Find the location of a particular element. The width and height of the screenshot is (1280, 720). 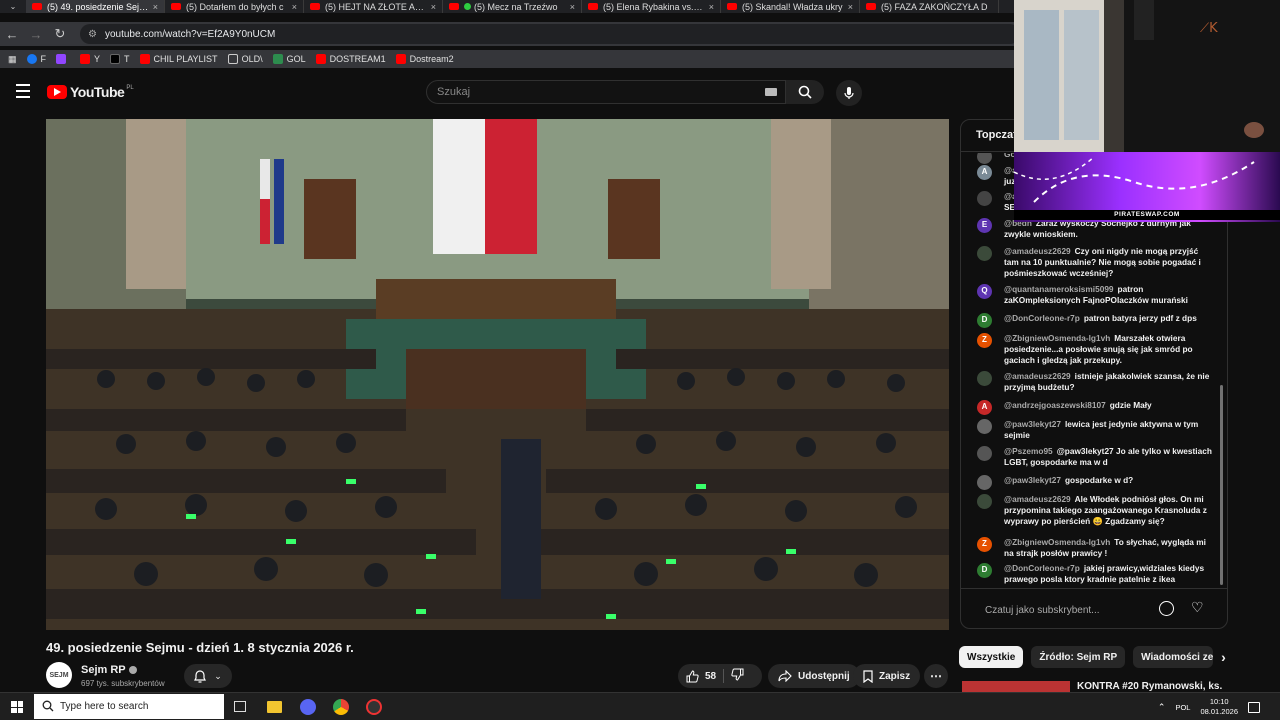

browser-tab: (5) FAZA ZAKOŃCZYŁA D is located at coordinates (929, 6).